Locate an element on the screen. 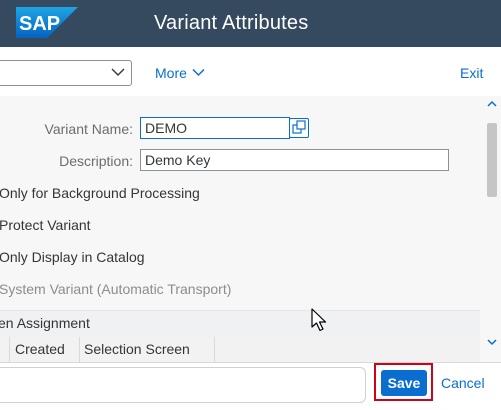  variant-name-field: DEMO is located at coordinates (215, 128).